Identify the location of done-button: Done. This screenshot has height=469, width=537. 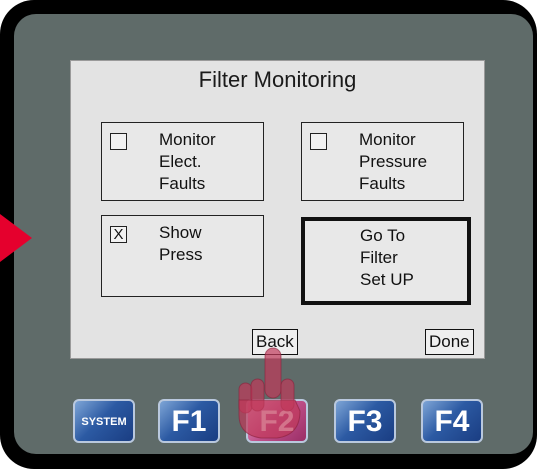
(449, 342).